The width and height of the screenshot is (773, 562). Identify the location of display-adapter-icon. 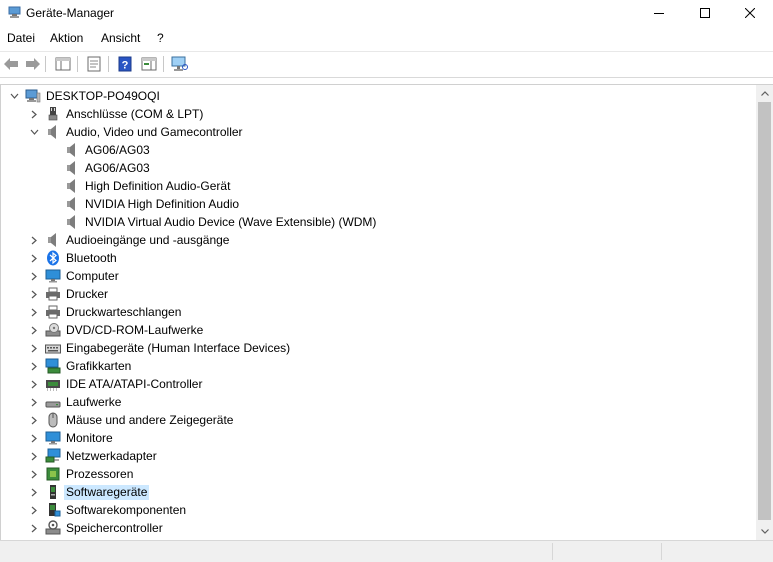
(53, 366).